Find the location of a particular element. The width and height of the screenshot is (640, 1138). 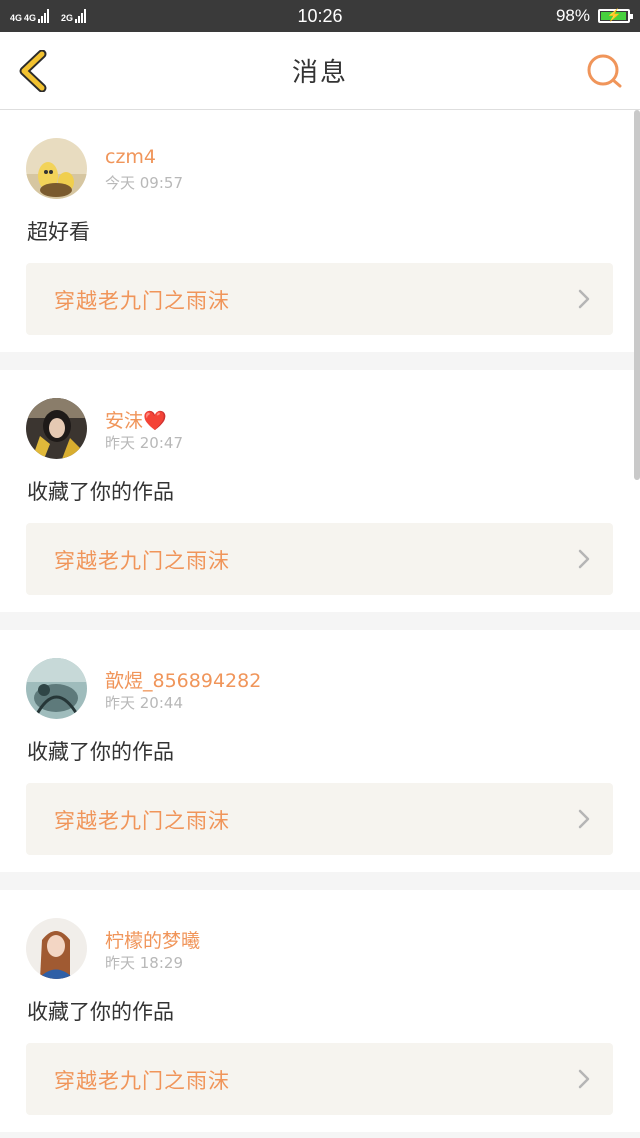

charging-bolt-icon: ⚡ is located at coordinates (614, 15).